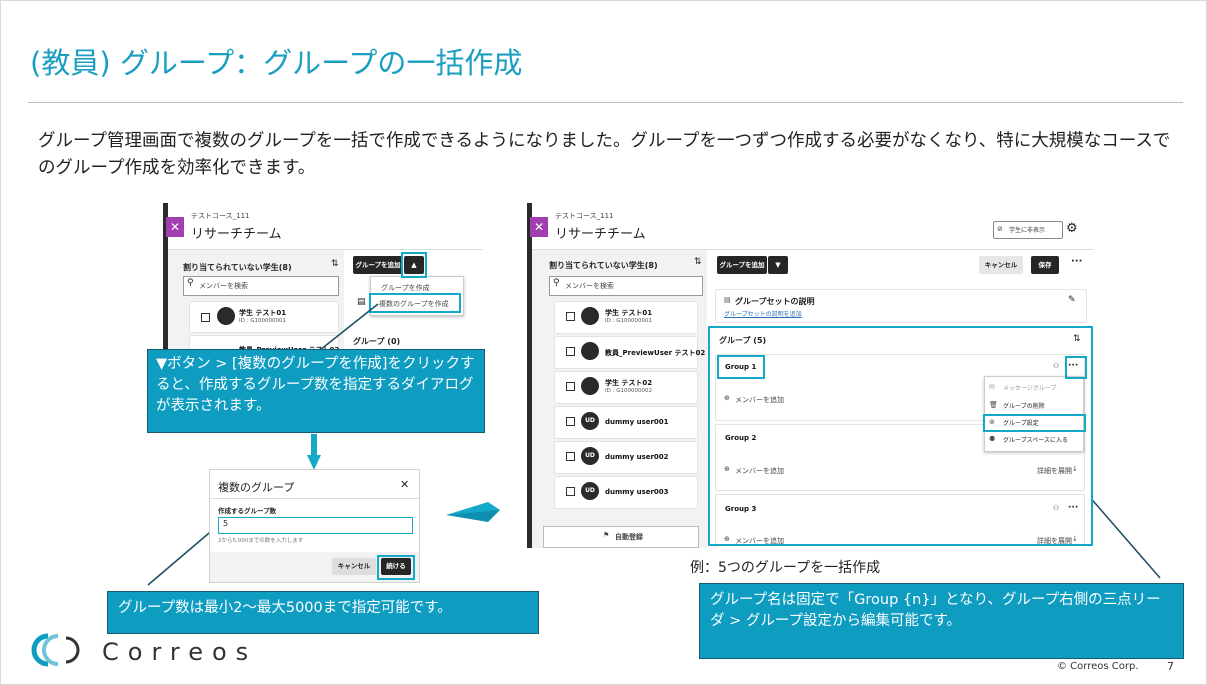  What do you see at coordinates (742, 265) in the screenshot?
I see `add-group-button: グループを追加` at bounding box center [742, 265].